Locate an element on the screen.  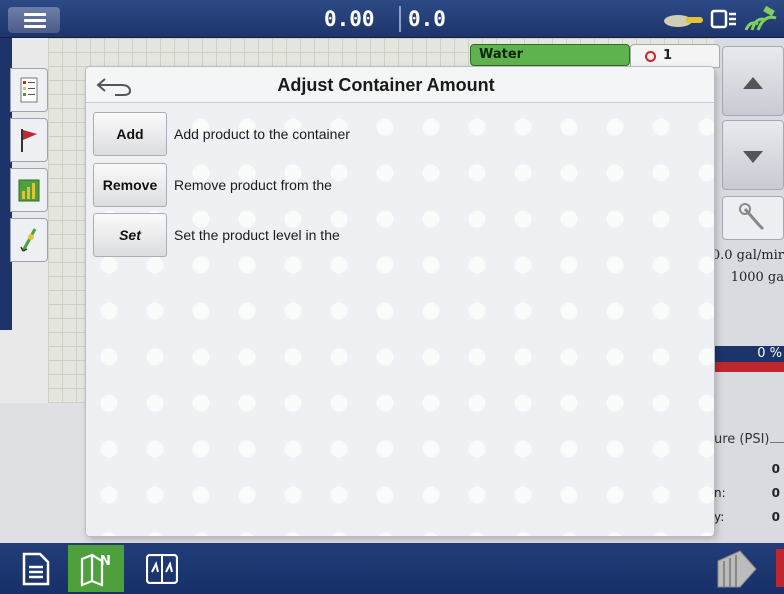
pressure-divider is located at coordinates (777, 442).